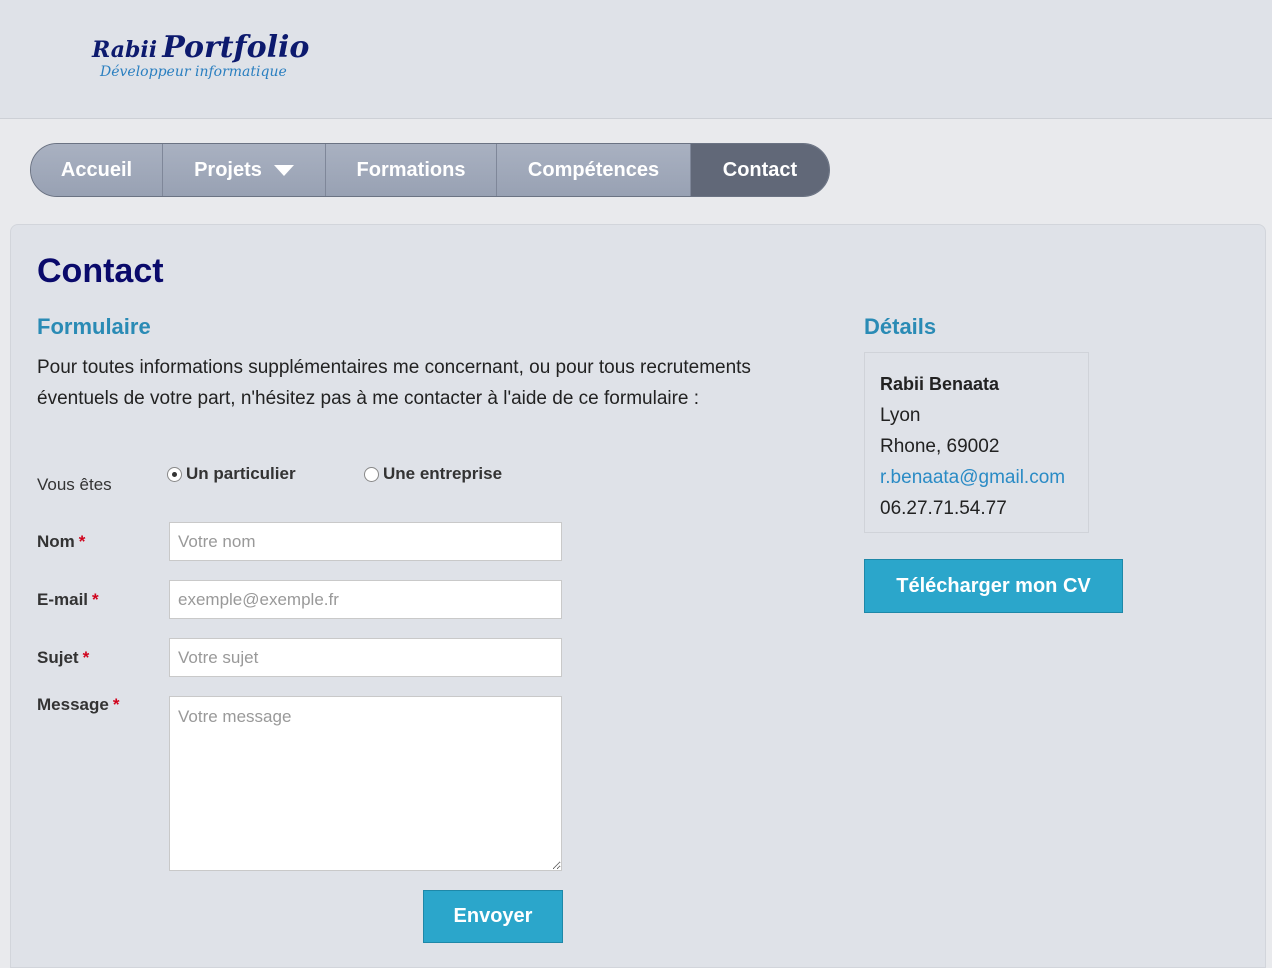 The width and height of the screenshot is (1272, 968). What do you see at coordinates (228, 169) in the screenshot?
I see `nav-item-label: Projets` at bounding box center [228, 169].